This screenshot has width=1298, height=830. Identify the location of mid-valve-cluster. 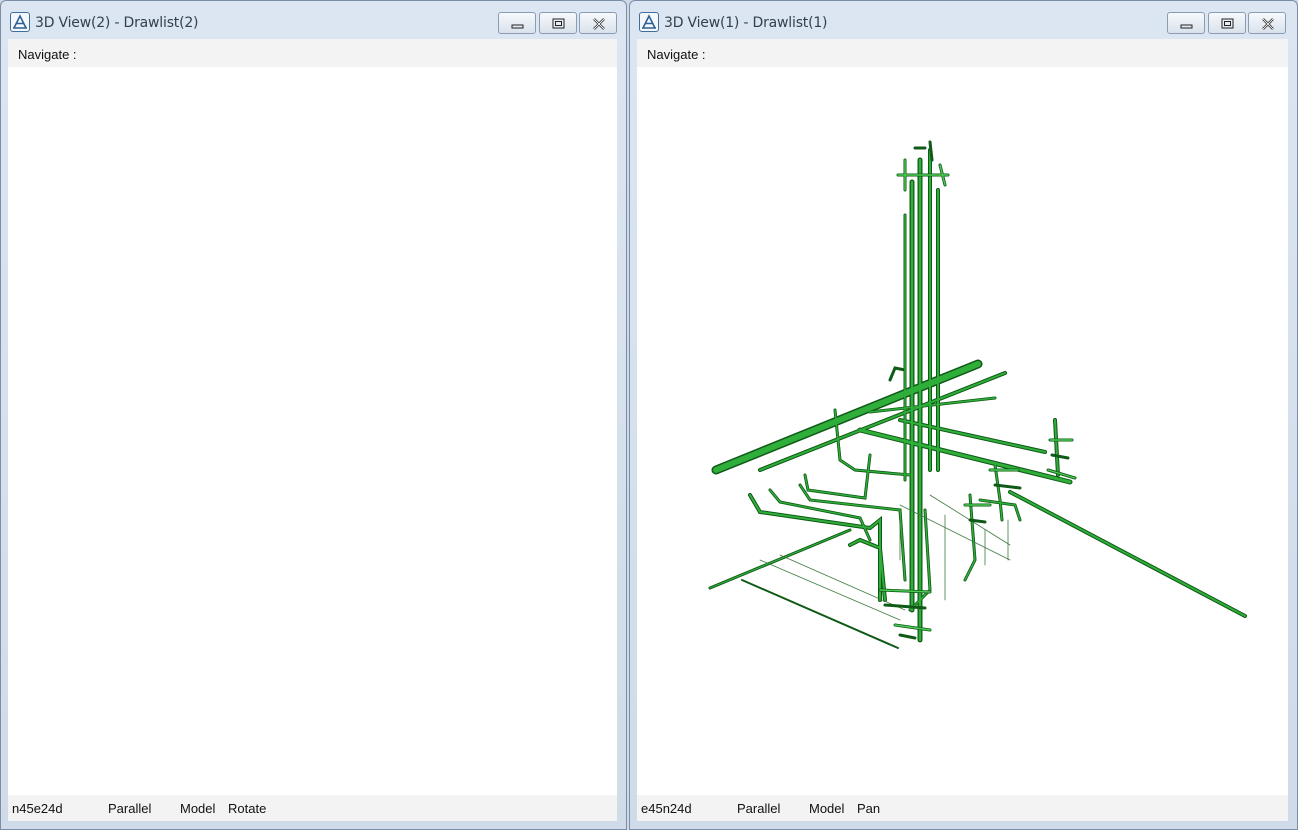
(992, 496).